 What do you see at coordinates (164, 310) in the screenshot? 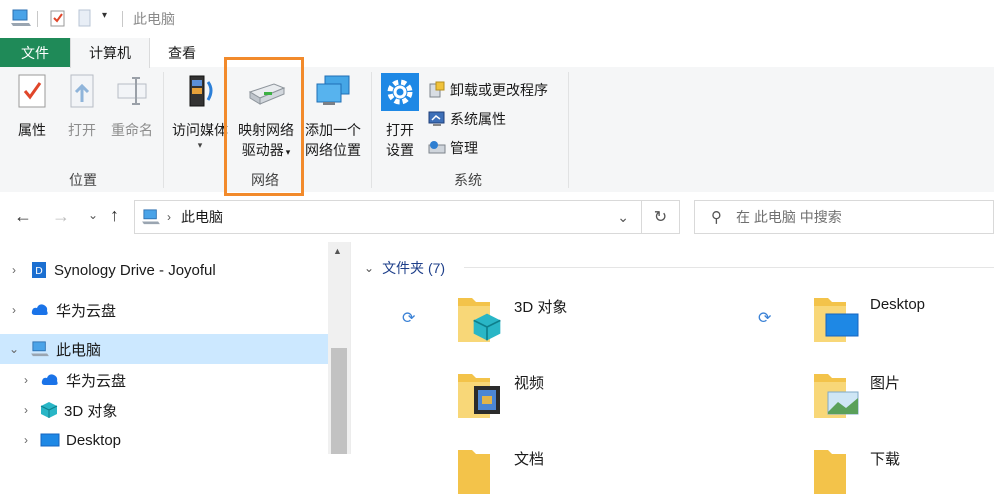
I see `tree-item-huawei-cloud: › 华为云盘` at bounding box center [164, 310].